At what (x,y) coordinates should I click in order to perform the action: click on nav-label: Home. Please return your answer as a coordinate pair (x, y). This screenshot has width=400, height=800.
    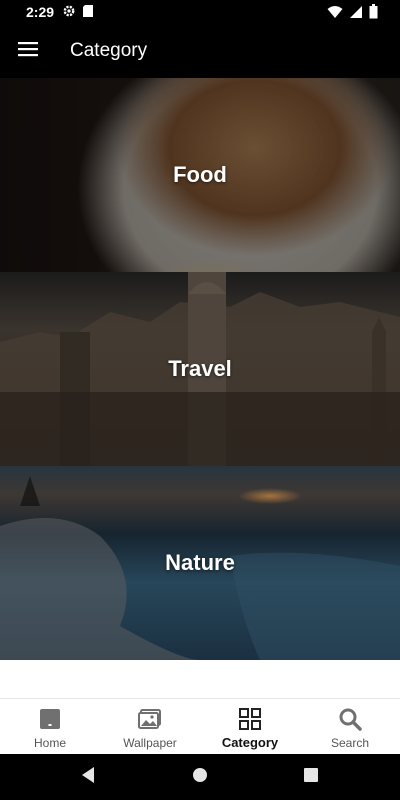
    Looking at the image, I should click on (49, 743).